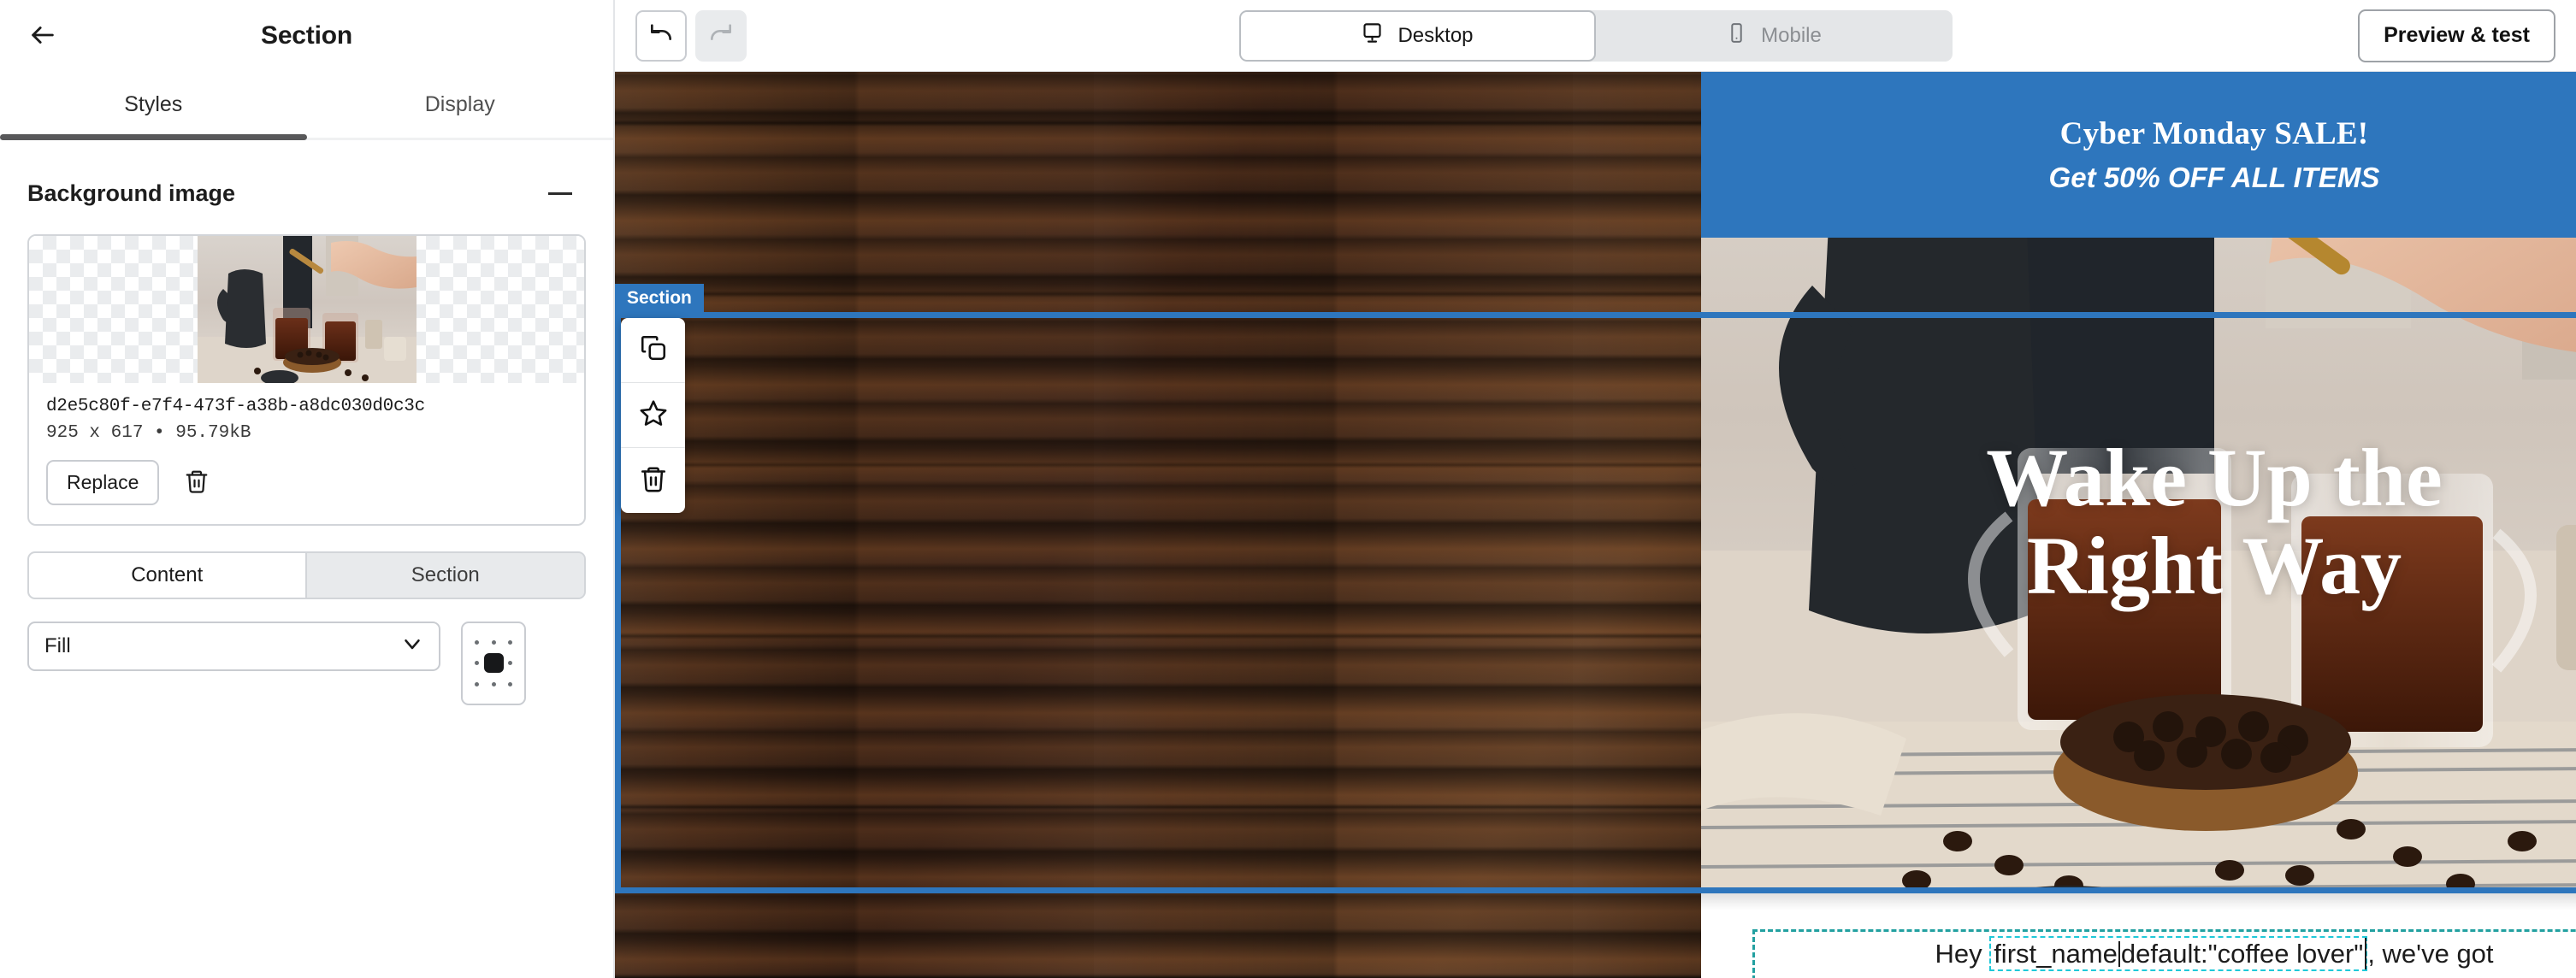  What do you see at coordinates (58, 646) in the screenshot?
I see `background-size-value: Fill` at bounding box center [58, 646].